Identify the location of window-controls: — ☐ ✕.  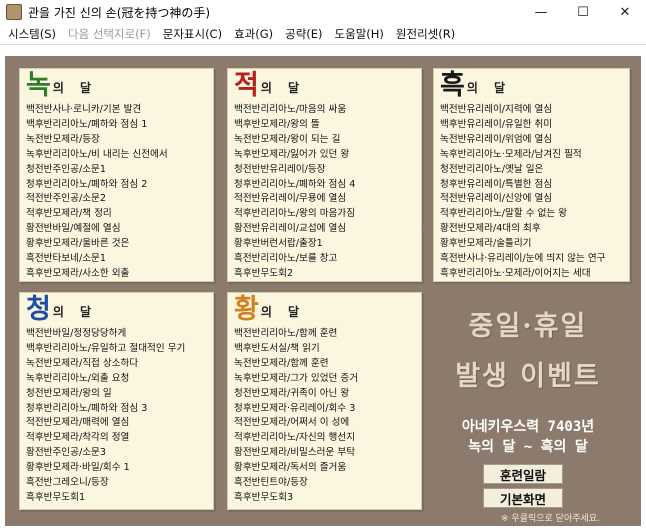
(583, 12).